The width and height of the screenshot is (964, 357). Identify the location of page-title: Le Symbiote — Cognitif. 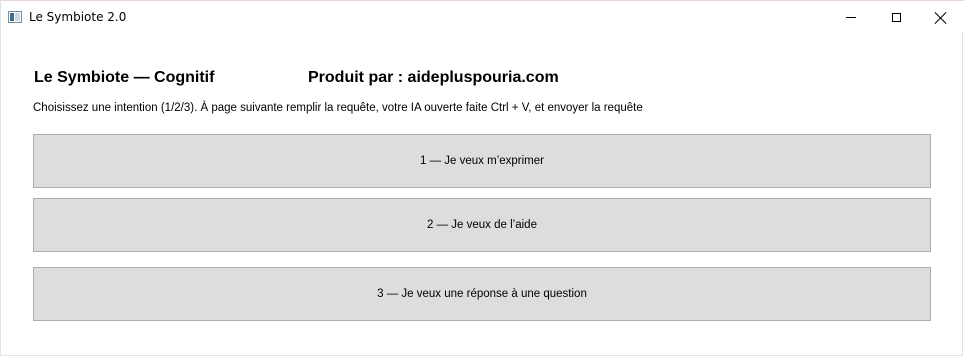
(124, 77).